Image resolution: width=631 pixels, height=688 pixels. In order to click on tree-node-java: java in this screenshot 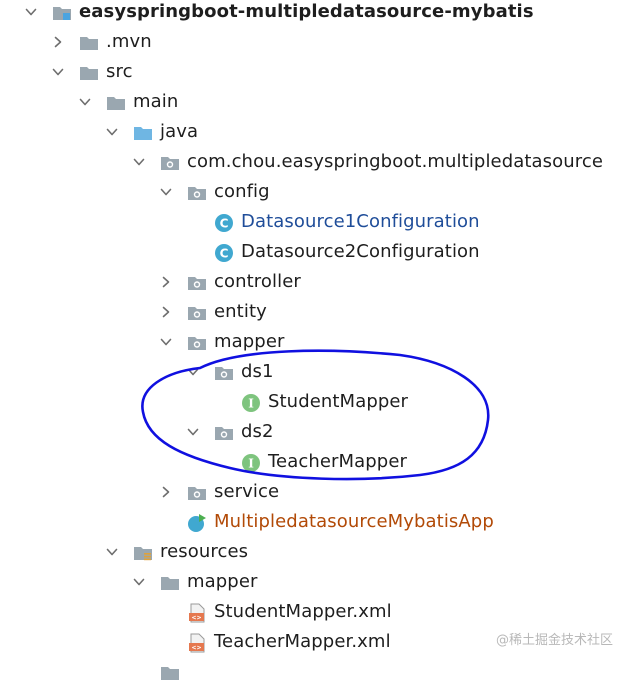, I will do `click(315, 133)`.